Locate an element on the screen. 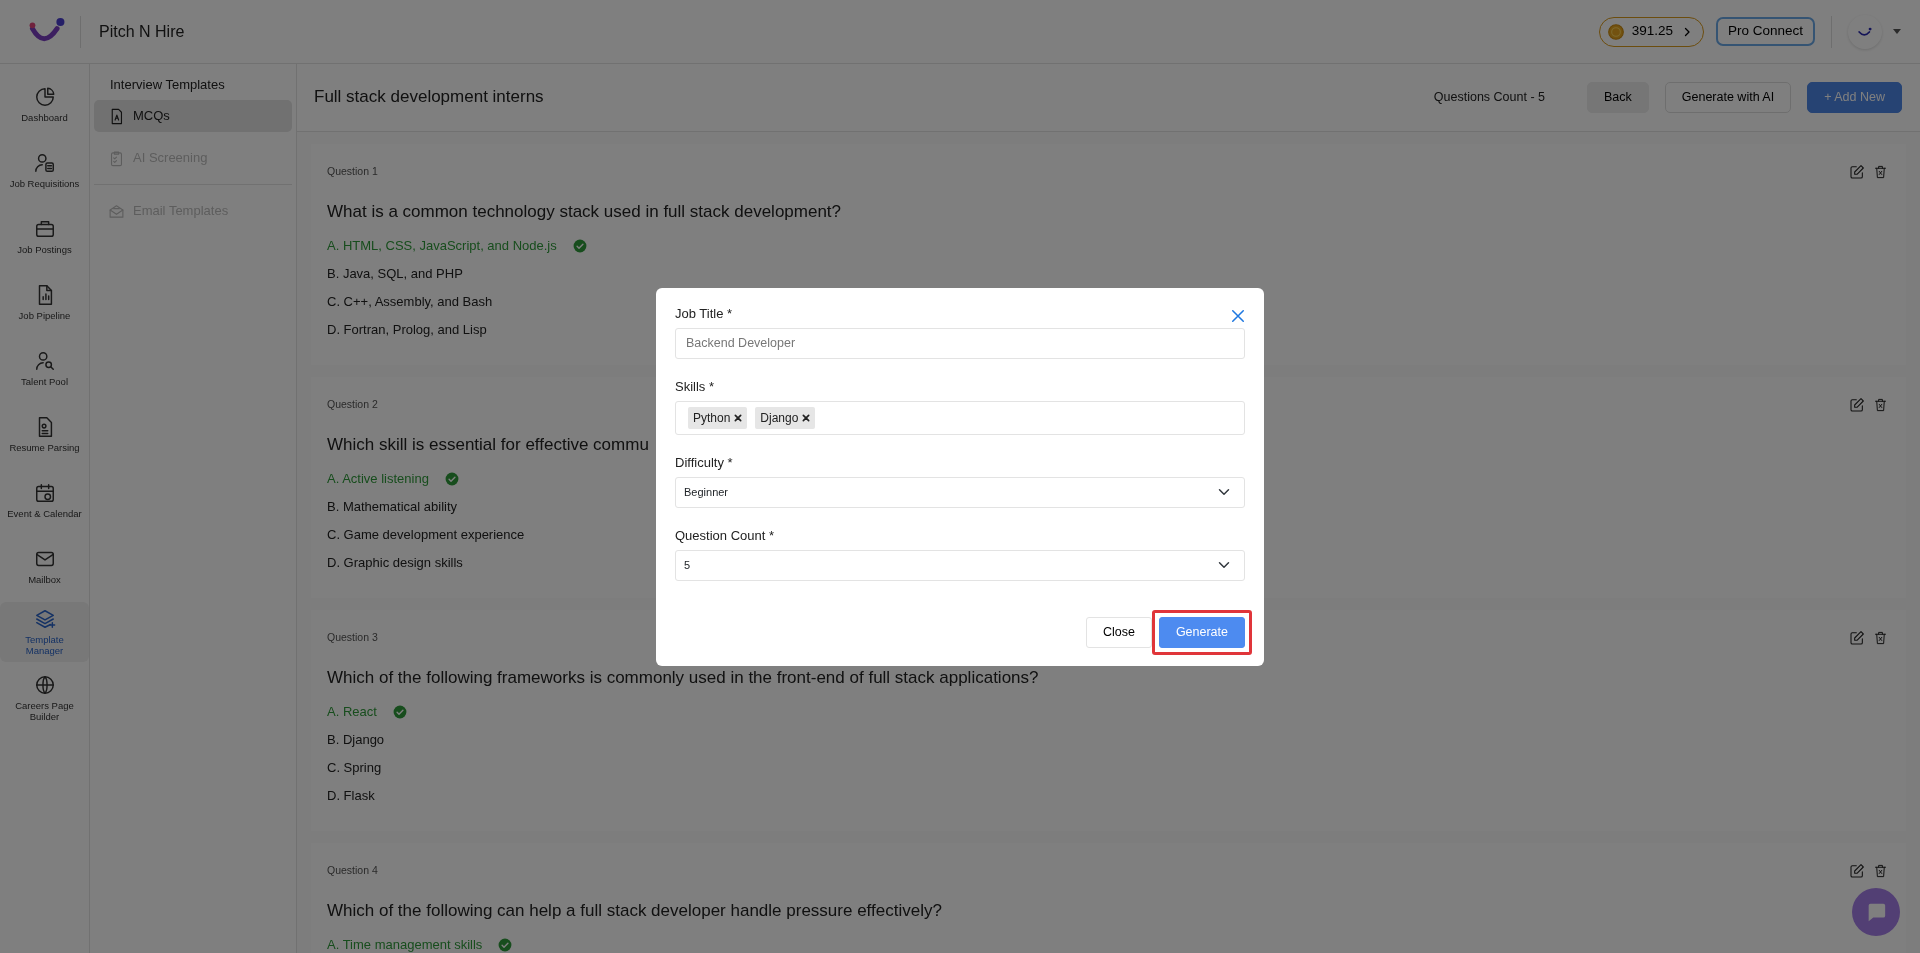  answer-option: A. HTML, CSS, JavaScript, and Node.js is located at coordinates (442, 246).